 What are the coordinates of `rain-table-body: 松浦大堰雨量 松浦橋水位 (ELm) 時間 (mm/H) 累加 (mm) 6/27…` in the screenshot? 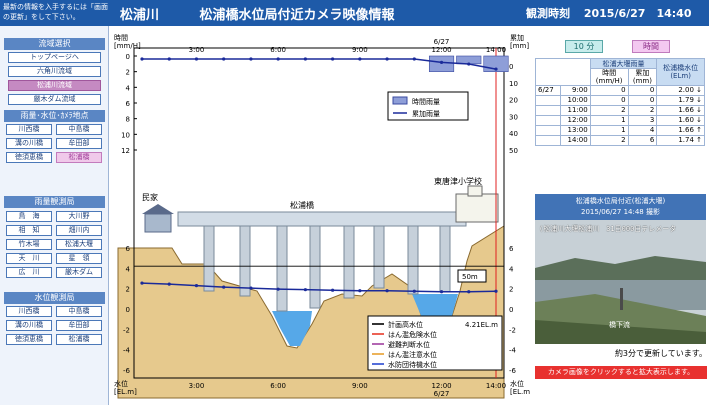 It's located at (620, 102).